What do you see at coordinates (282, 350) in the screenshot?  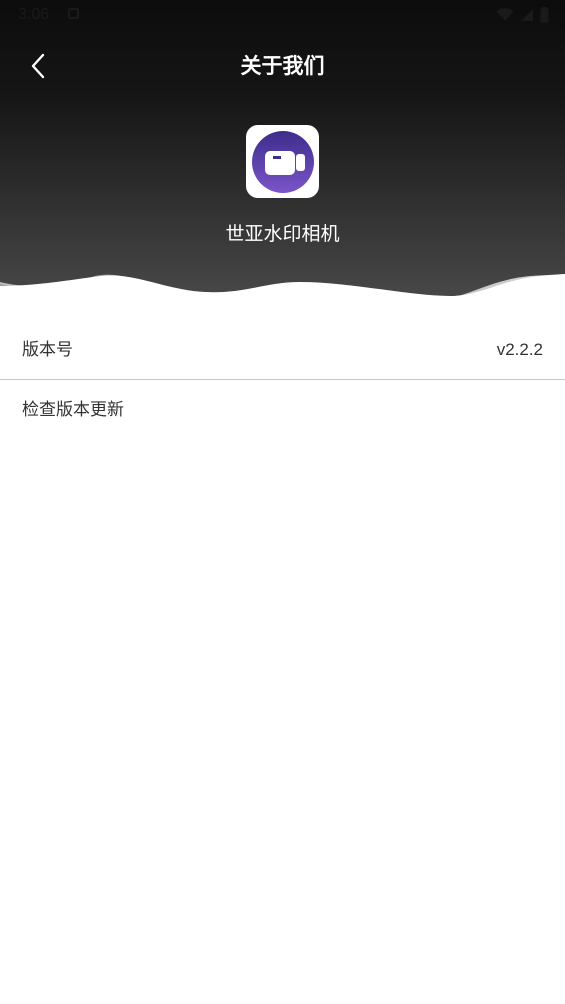 I see `version-row: 版本号 v2.2.2` at bounding box center [282, 350].